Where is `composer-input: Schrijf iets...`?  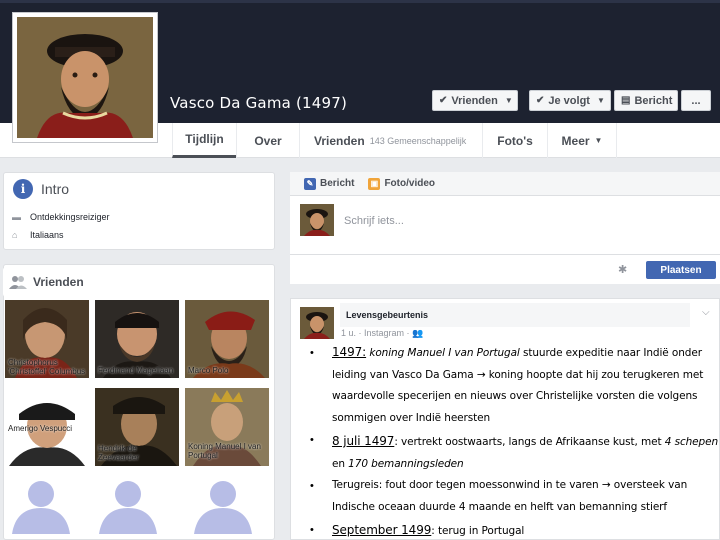
composer-input: Schrijf iets... is located at coordinates (374, 221).